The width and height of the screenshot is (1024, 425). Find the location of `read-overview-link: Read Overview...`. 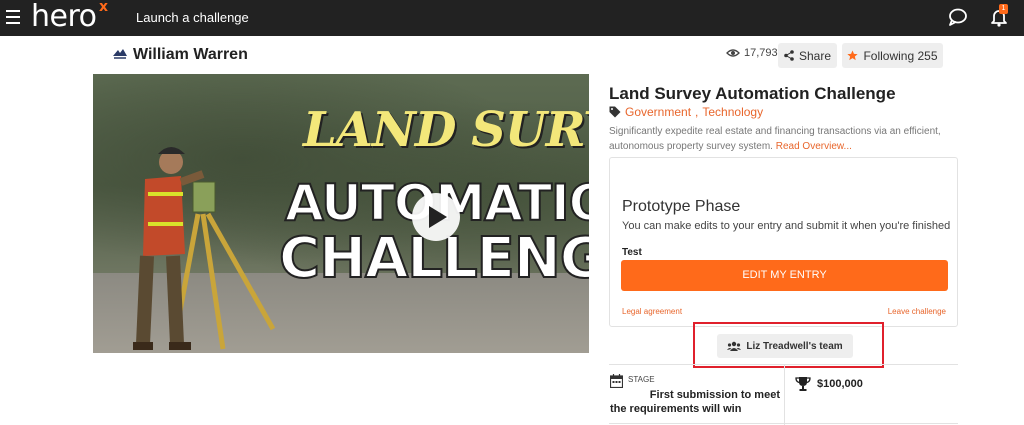

read-overview-link: Read Overview... is located at coordinates (814, 146).